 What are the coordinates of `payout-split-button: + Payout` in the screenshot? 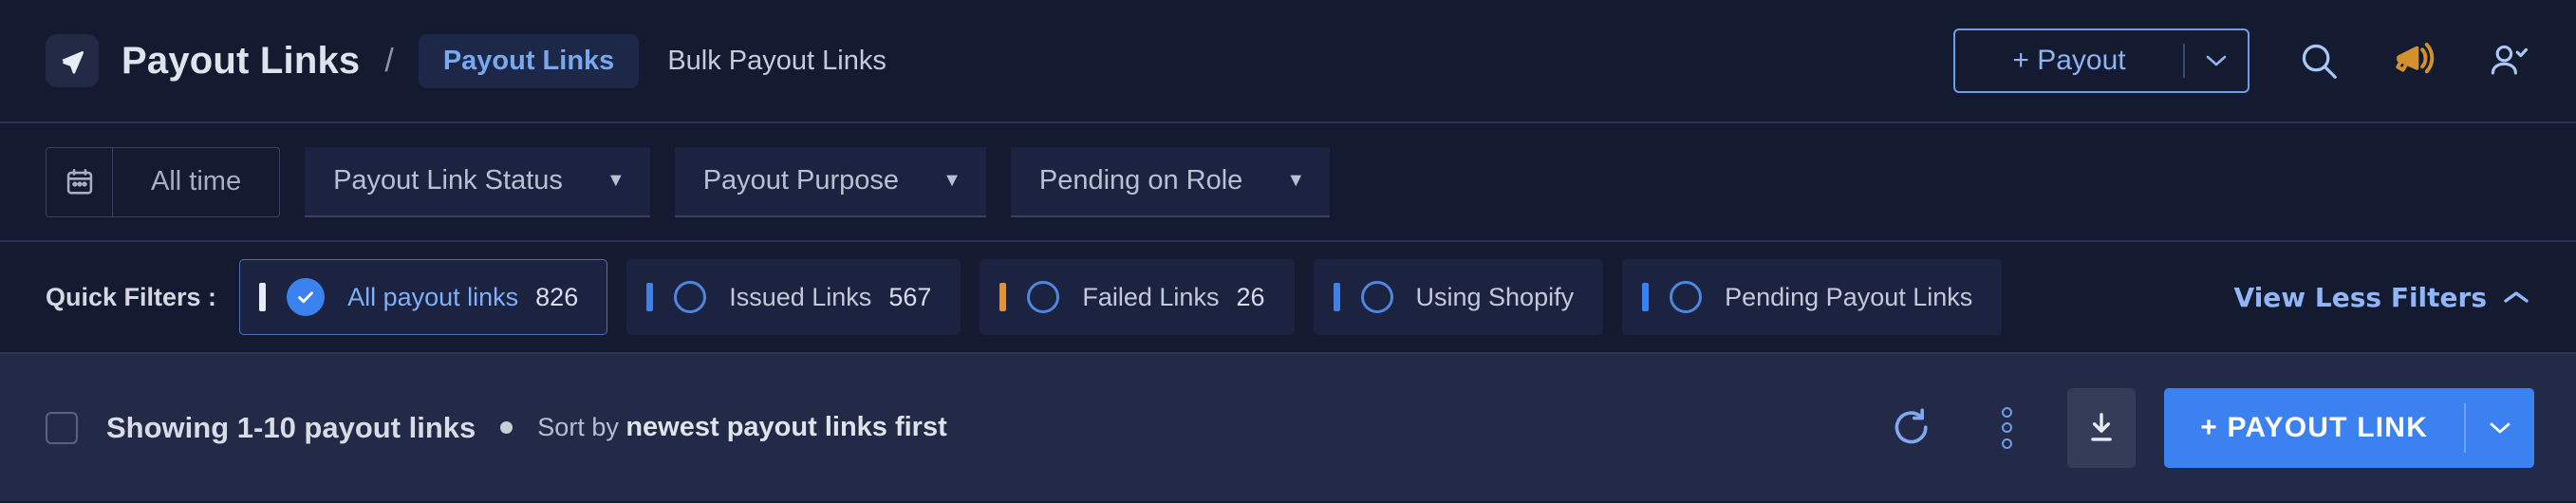 It's located at (2101, 60).